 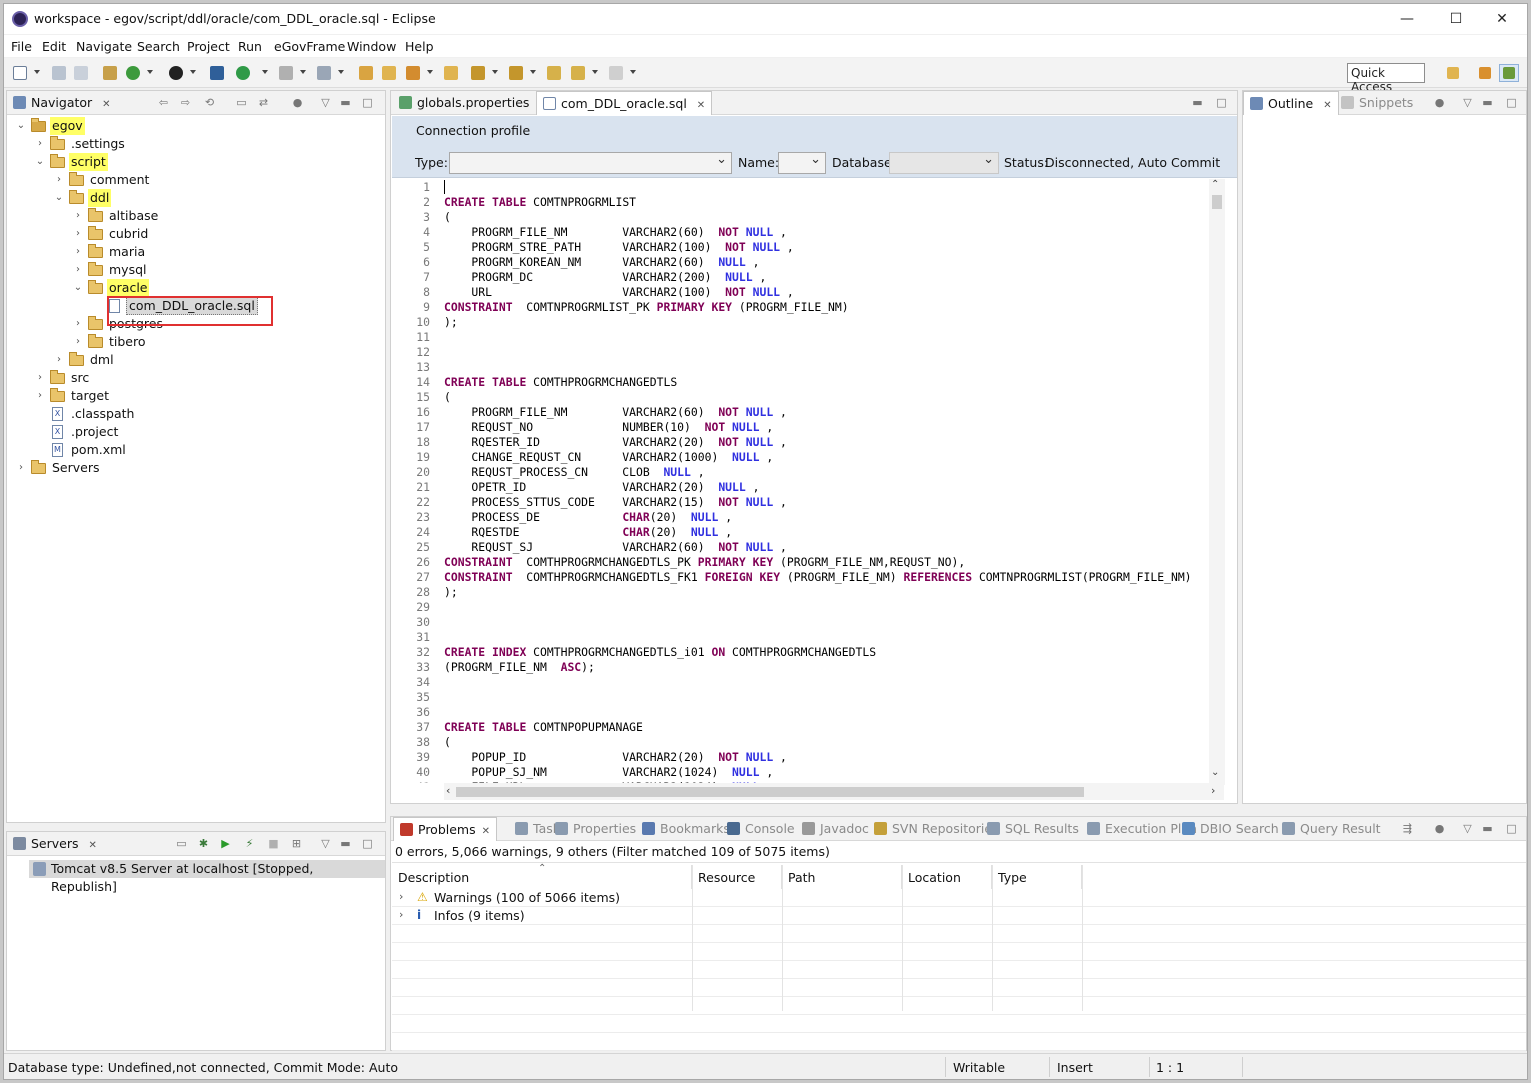 I want to click on tab-query-result: Query Result, so click(x=1331, y=829).